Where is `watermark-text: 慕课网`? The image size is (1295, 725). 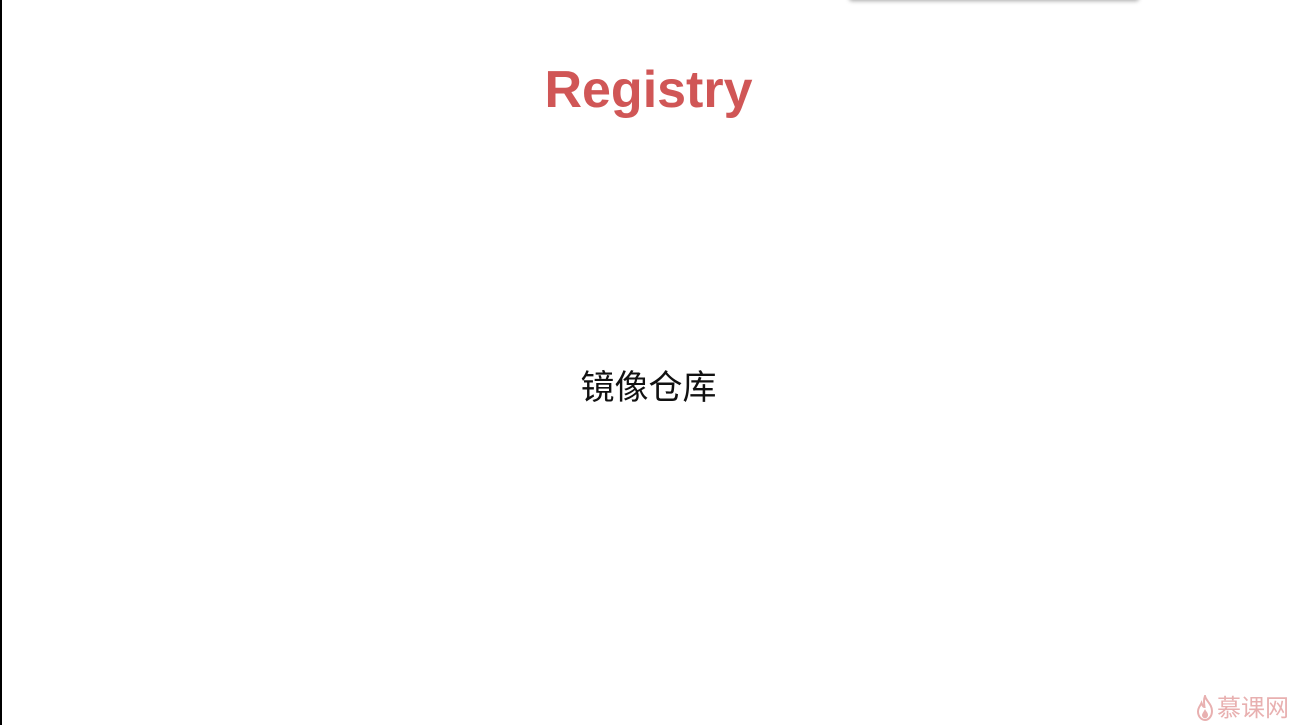 watermark-text: 慕课网 is located at coordinates (1253, 708).